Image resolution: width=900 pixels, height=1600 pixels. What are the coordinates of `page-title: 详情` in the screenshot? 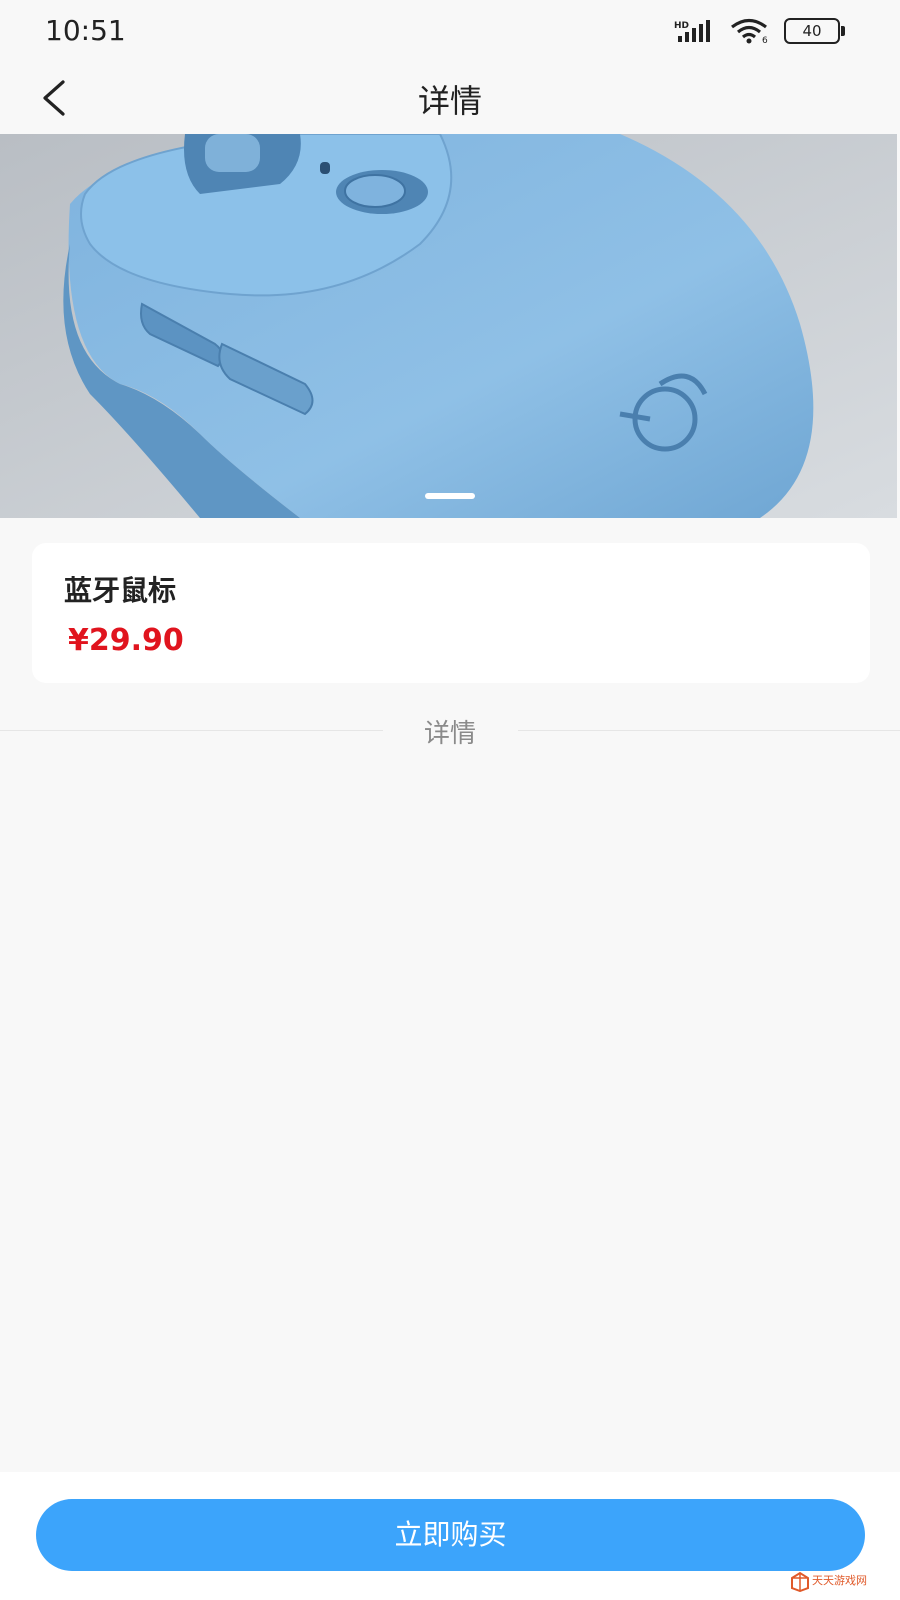 It's located at (449, 101).